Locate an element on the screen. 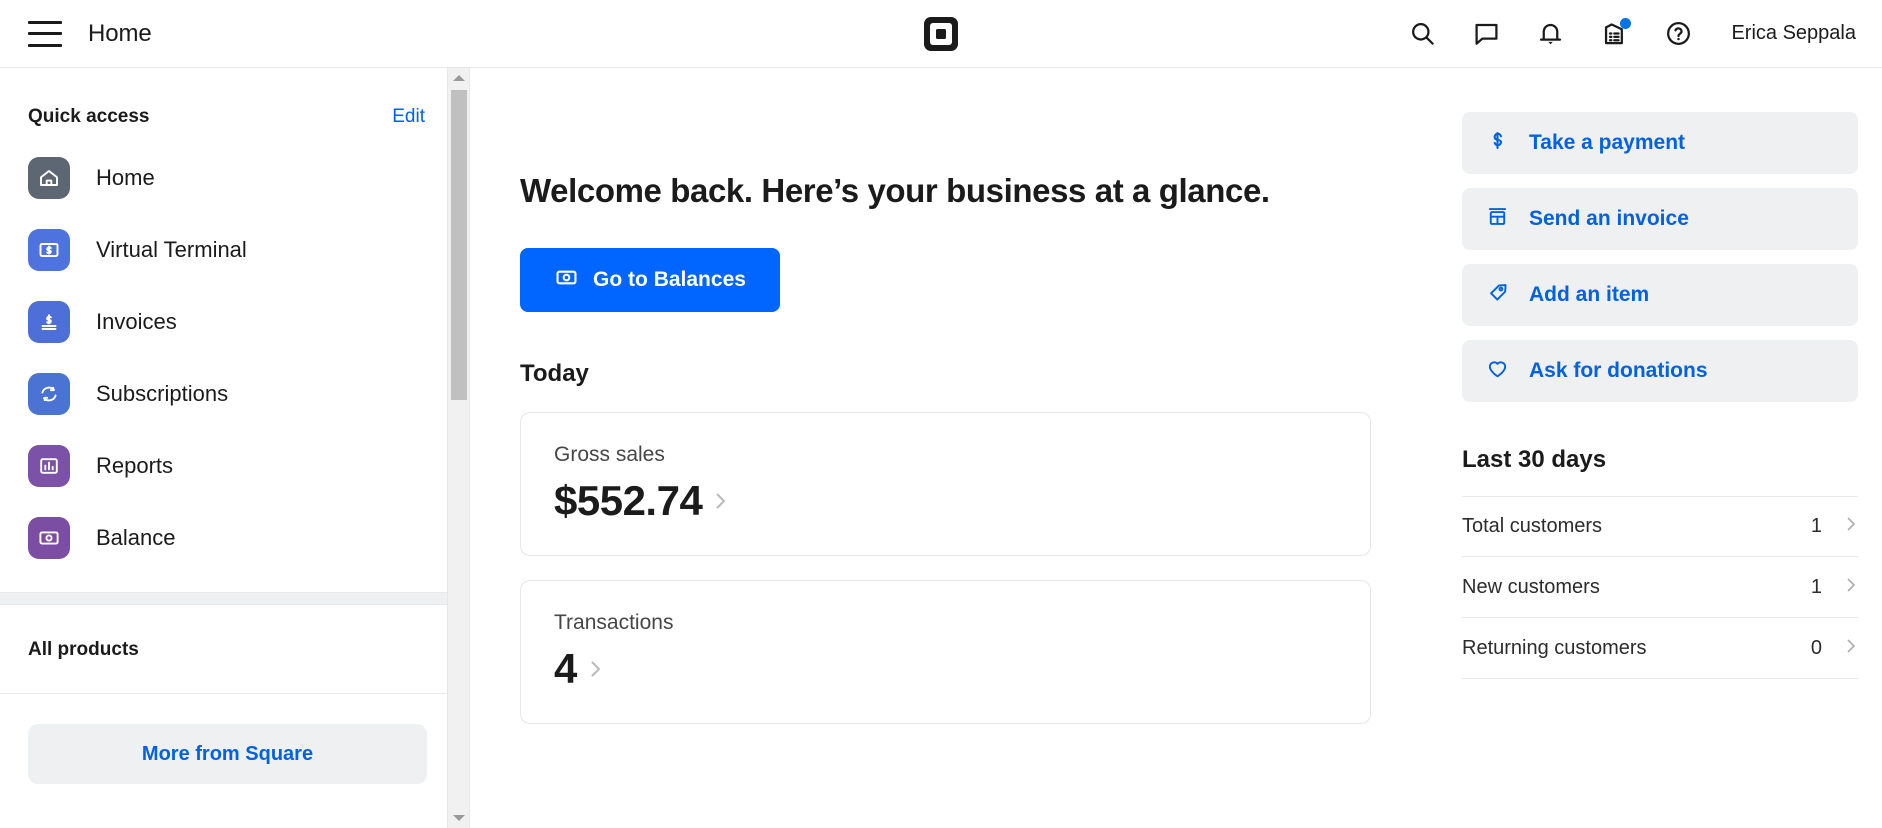  stat-value: $552.74 is located at coordinates (628, 500).